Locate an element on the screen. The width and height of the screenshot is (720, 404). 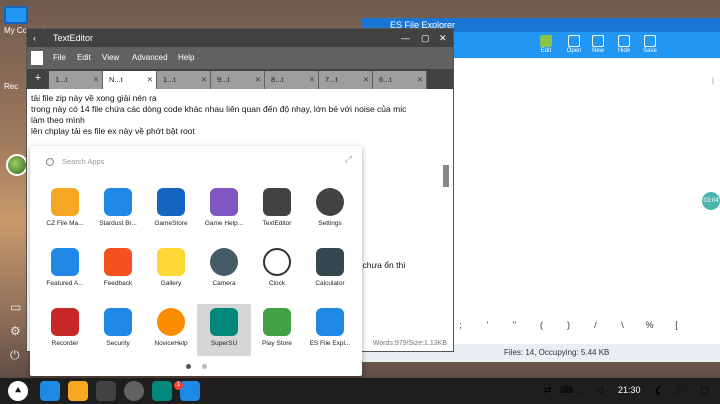
app-gear: Settings is located at coordinates (330, 210).